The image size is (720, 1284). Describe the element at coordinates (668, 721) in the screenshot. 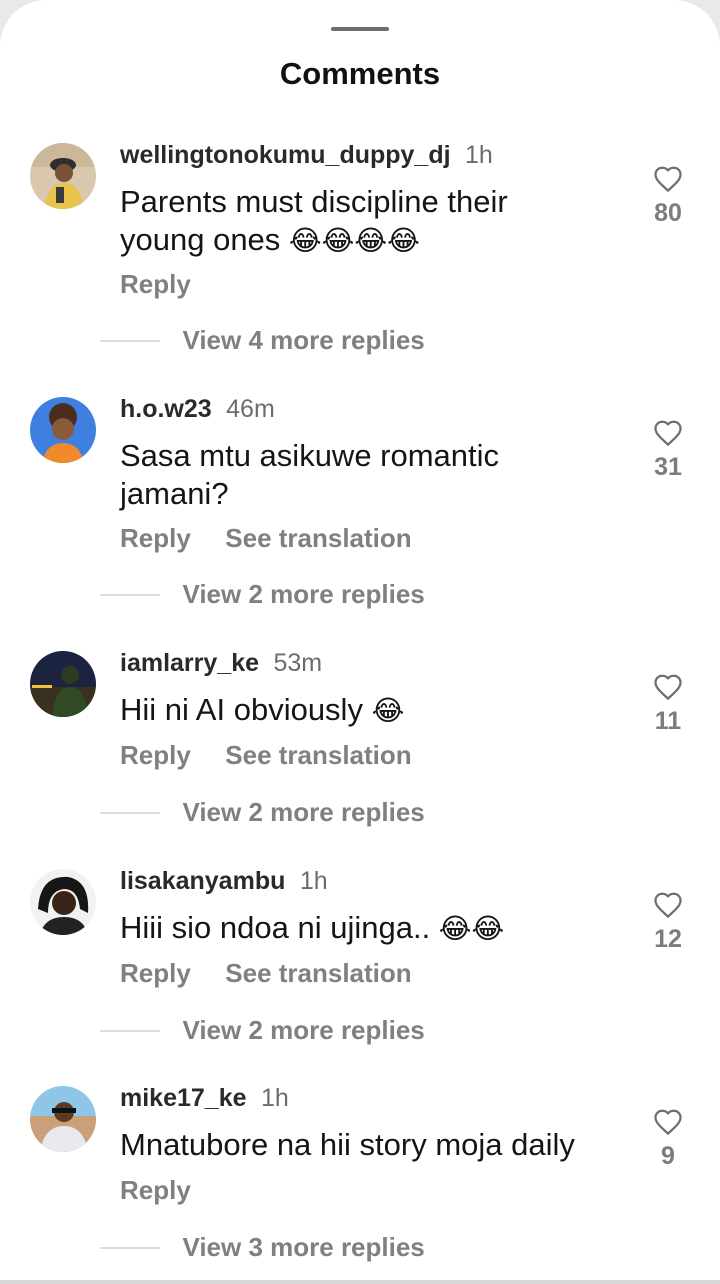

I see `like-count: 11` at that location.